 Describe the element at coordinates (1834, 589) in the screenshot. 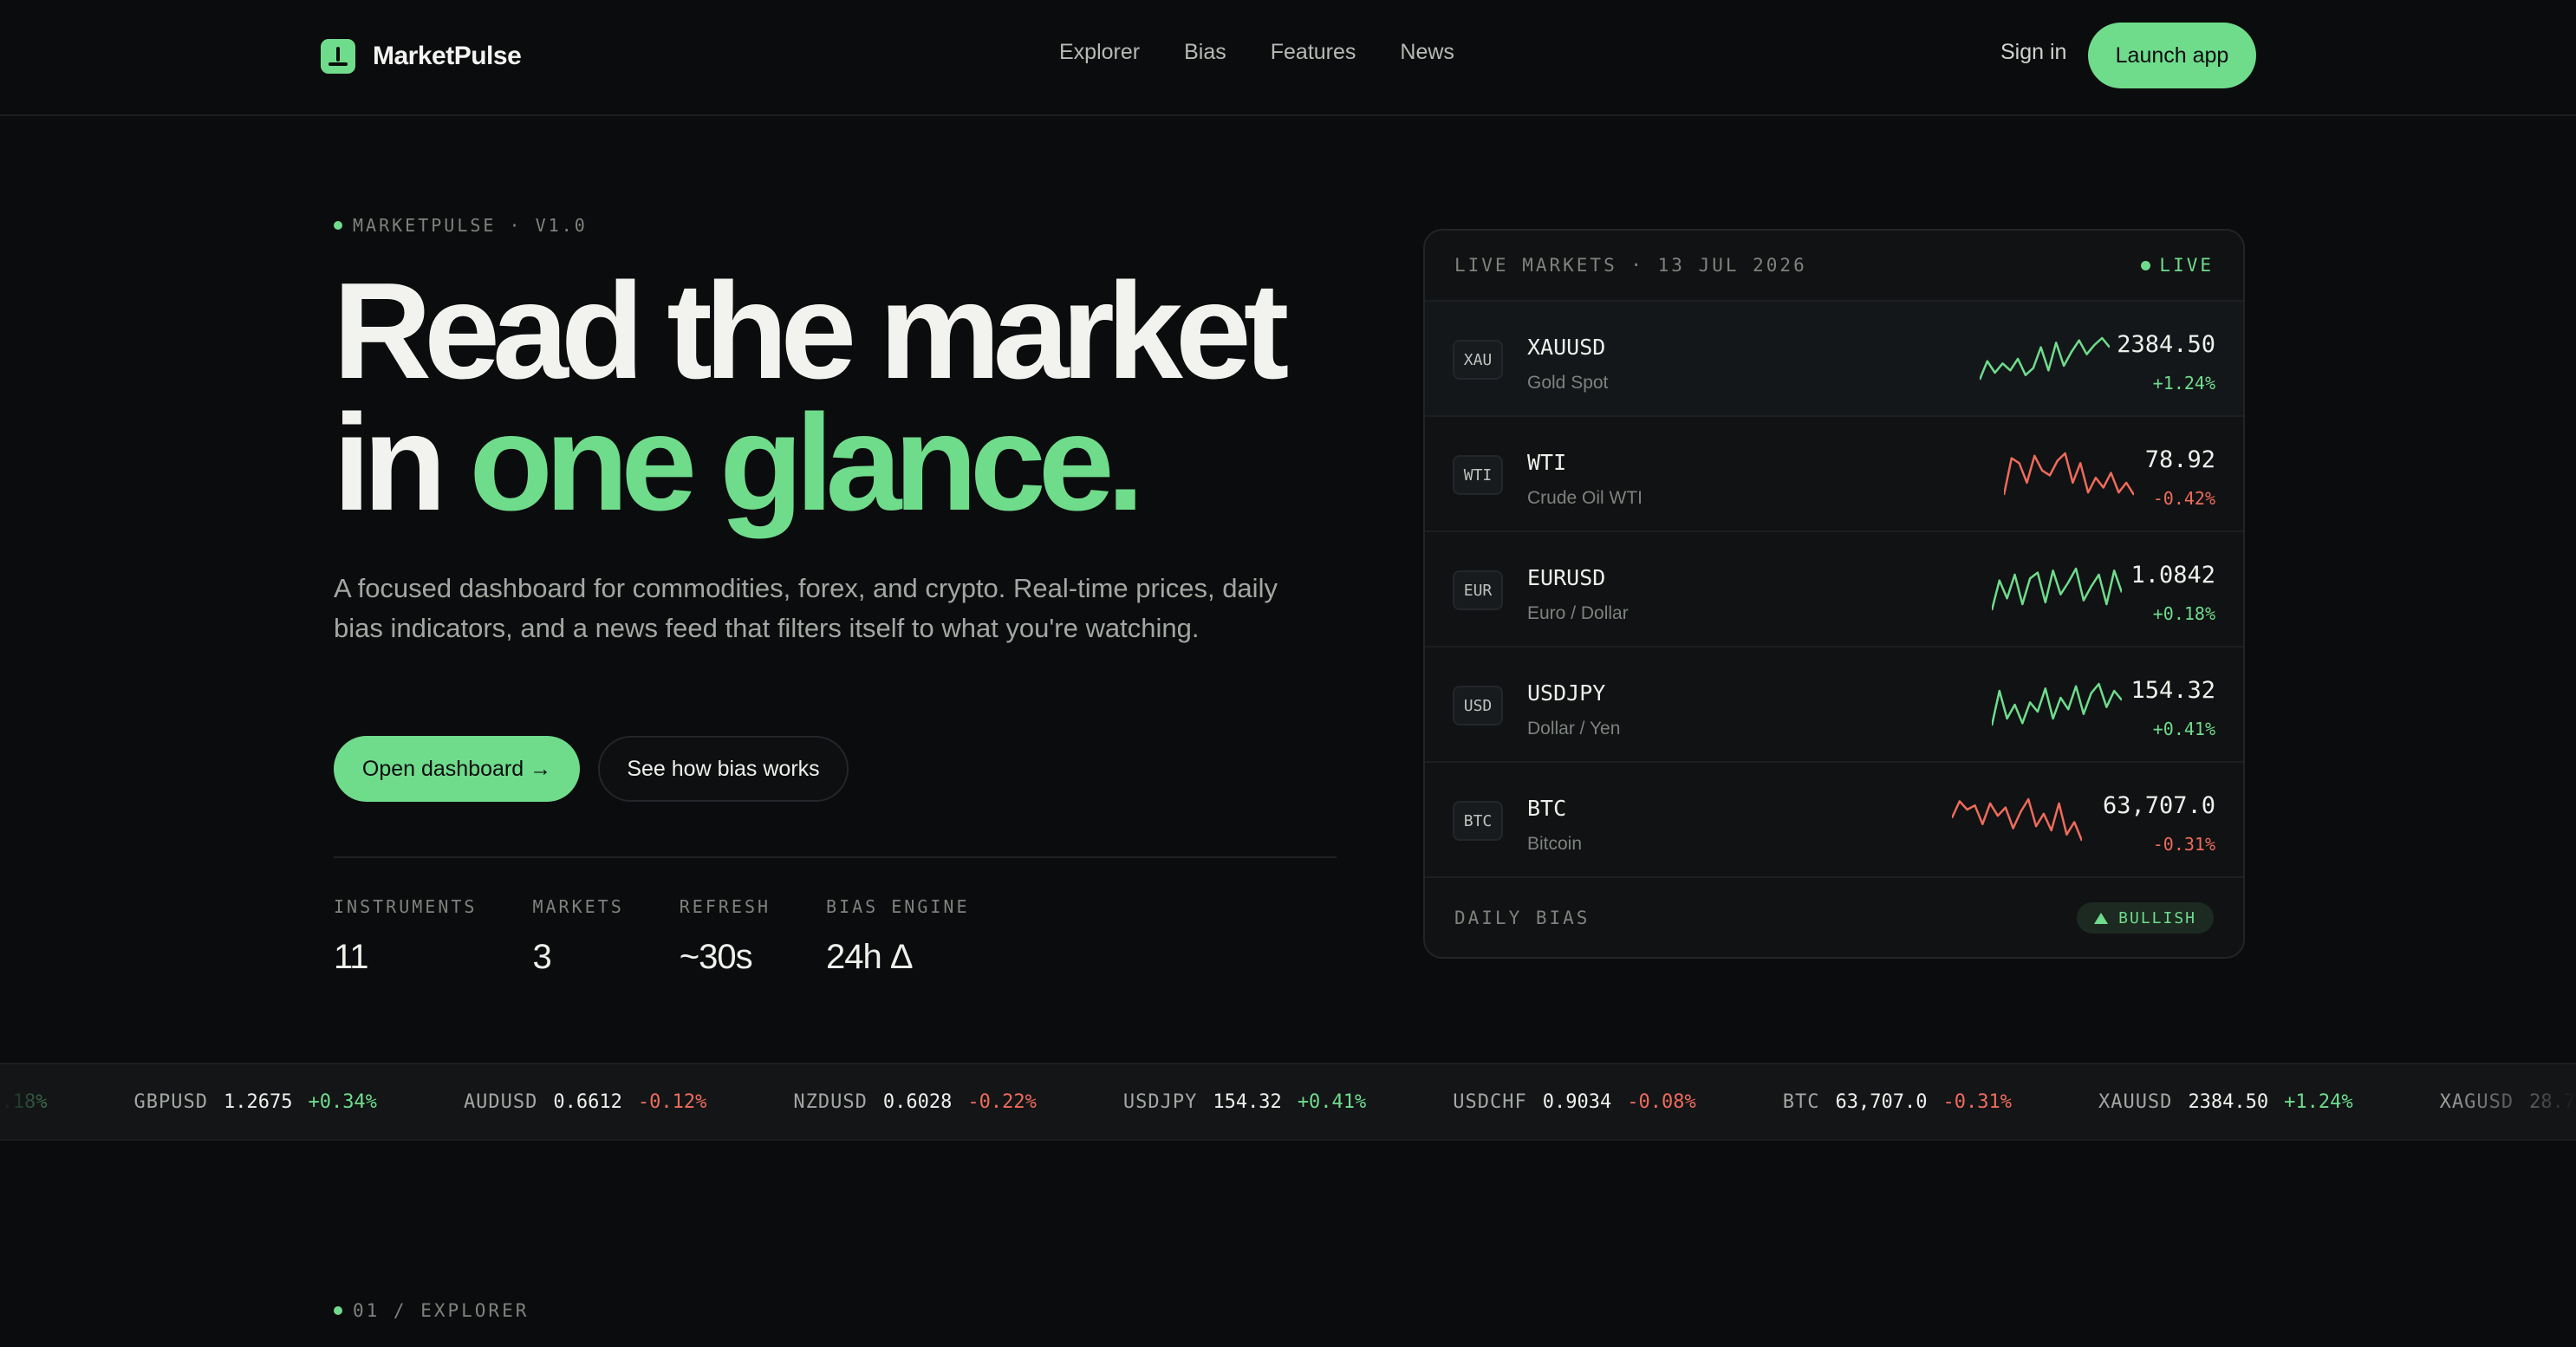

I see `market-row-eurusd: EUR EURUSD Euro / Dollar 1.0842 +0.18%` at that location.